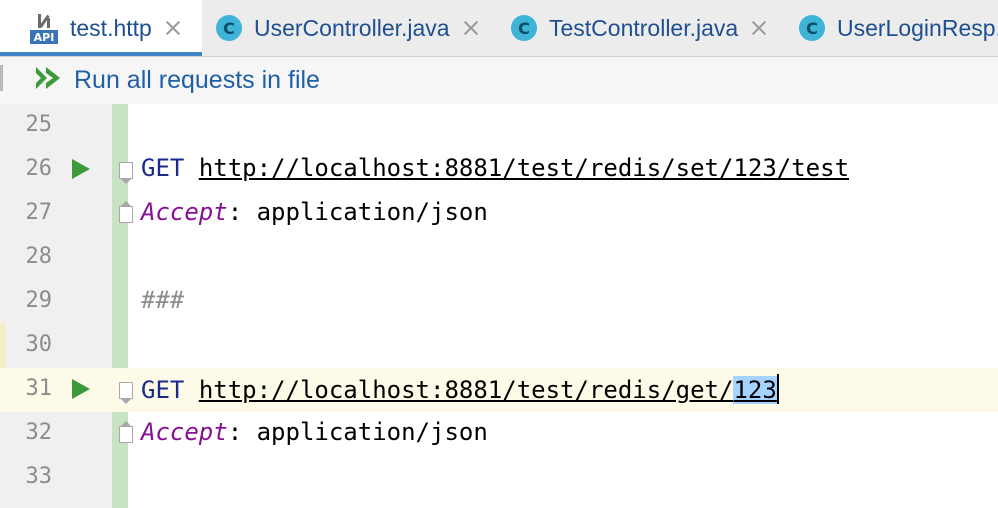 The width and height of the screenshot is (998, 508). I want to click on tab-label: UserLoginResp.j, so click(917, 27).